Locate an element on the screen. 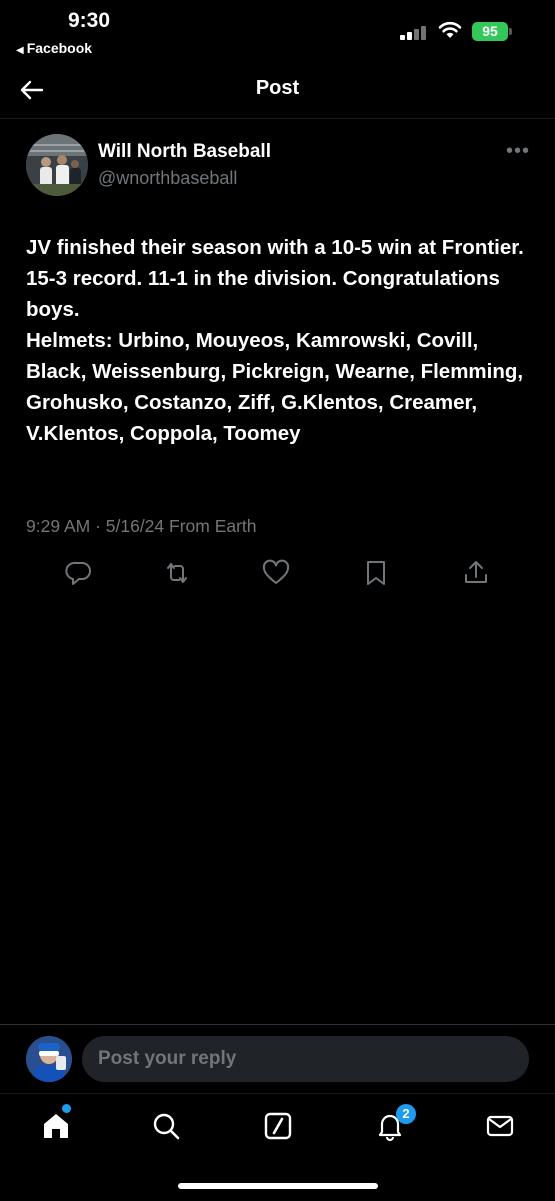 The height and width of the screenshot is (1201, 555). author-name: Will North Baseball is located at coordinates (184, 152).